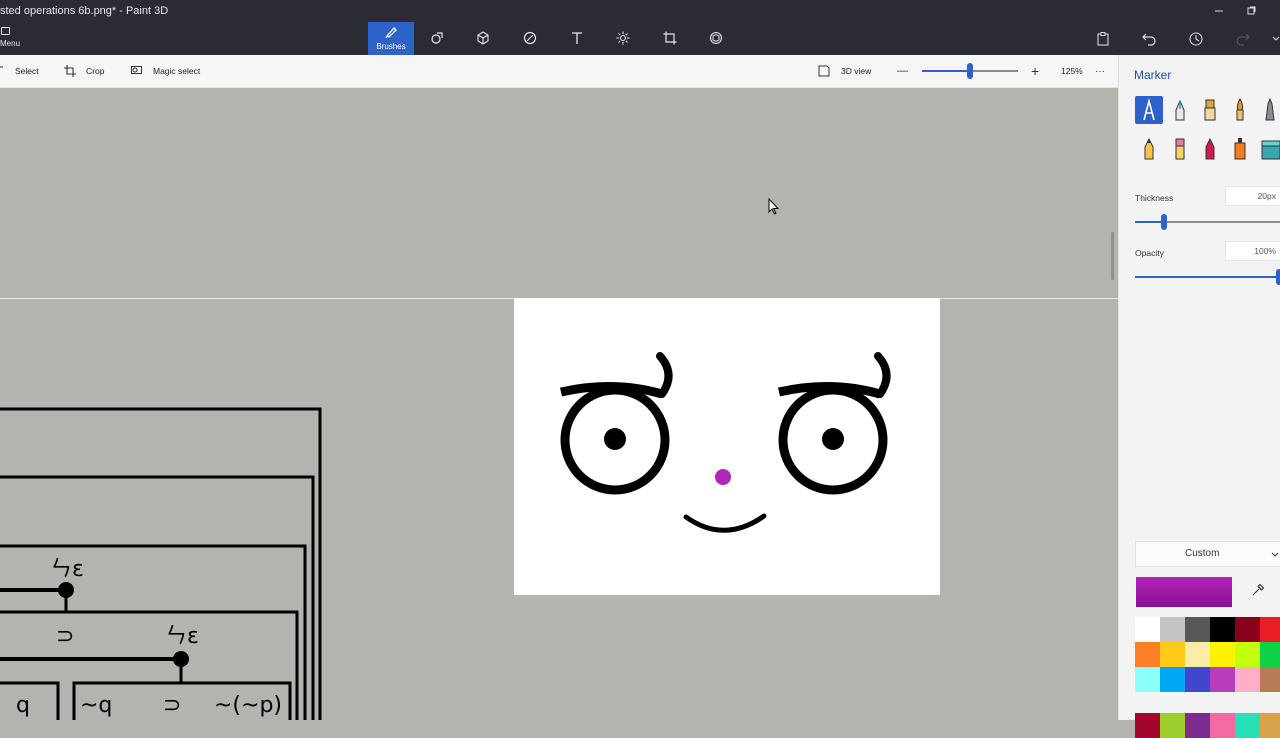  Describe the element at coordinates (1207, 277) in the screenshot. I see `opacity-slider` at that location.